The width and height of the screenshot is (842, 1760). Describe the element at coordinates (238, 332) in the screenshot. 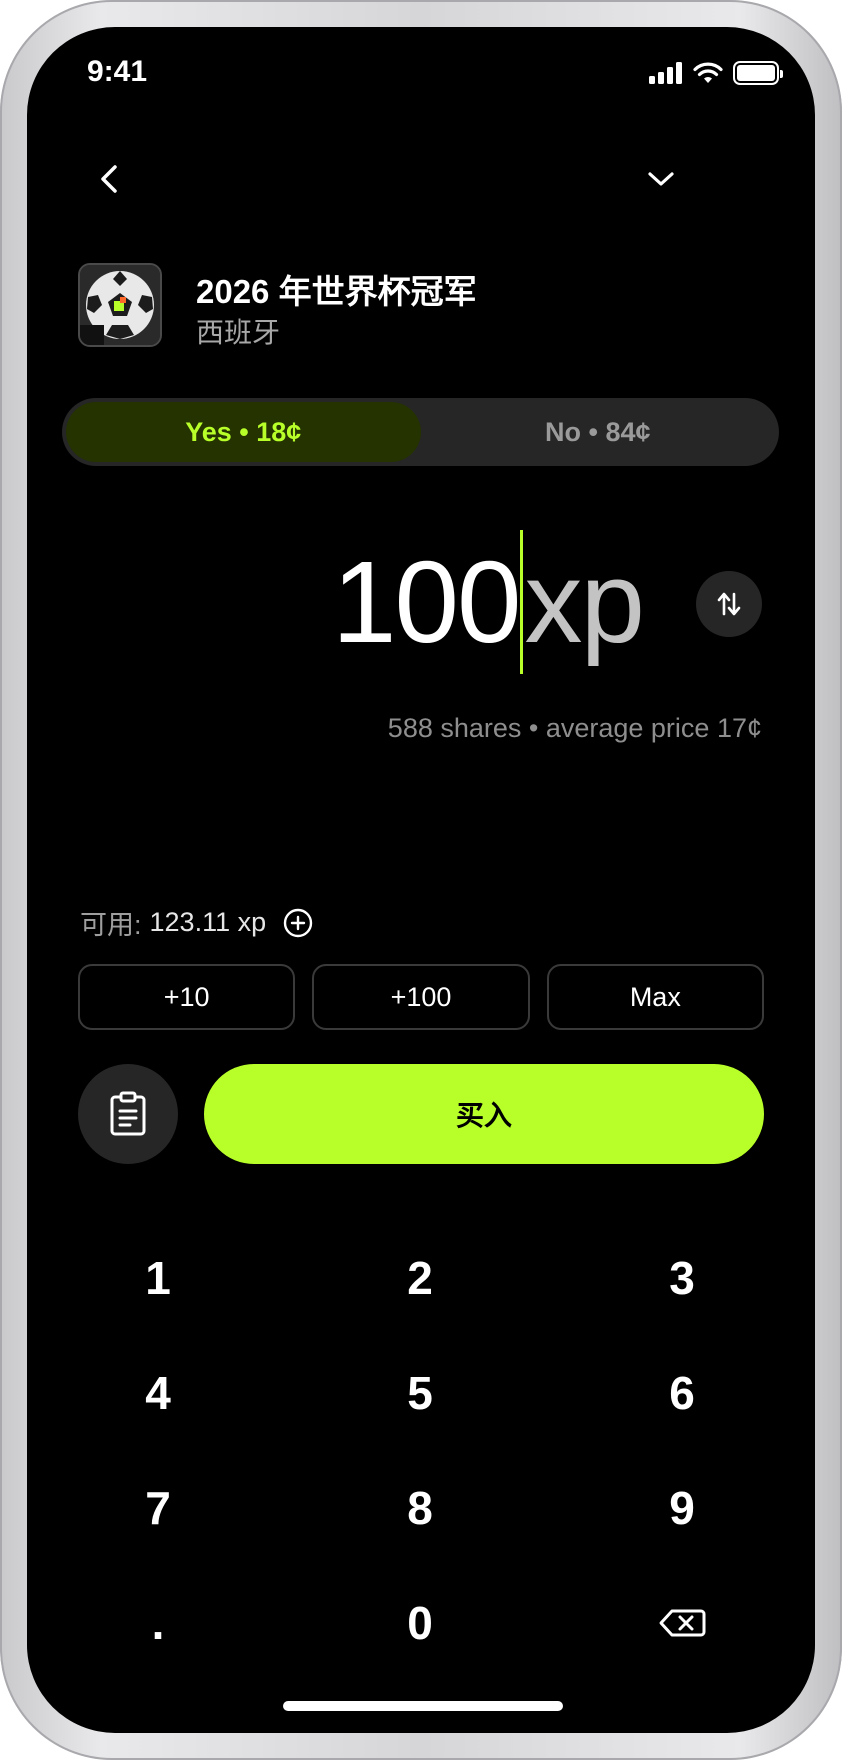

I see `market-outcome-name: 西班牙` at that location.